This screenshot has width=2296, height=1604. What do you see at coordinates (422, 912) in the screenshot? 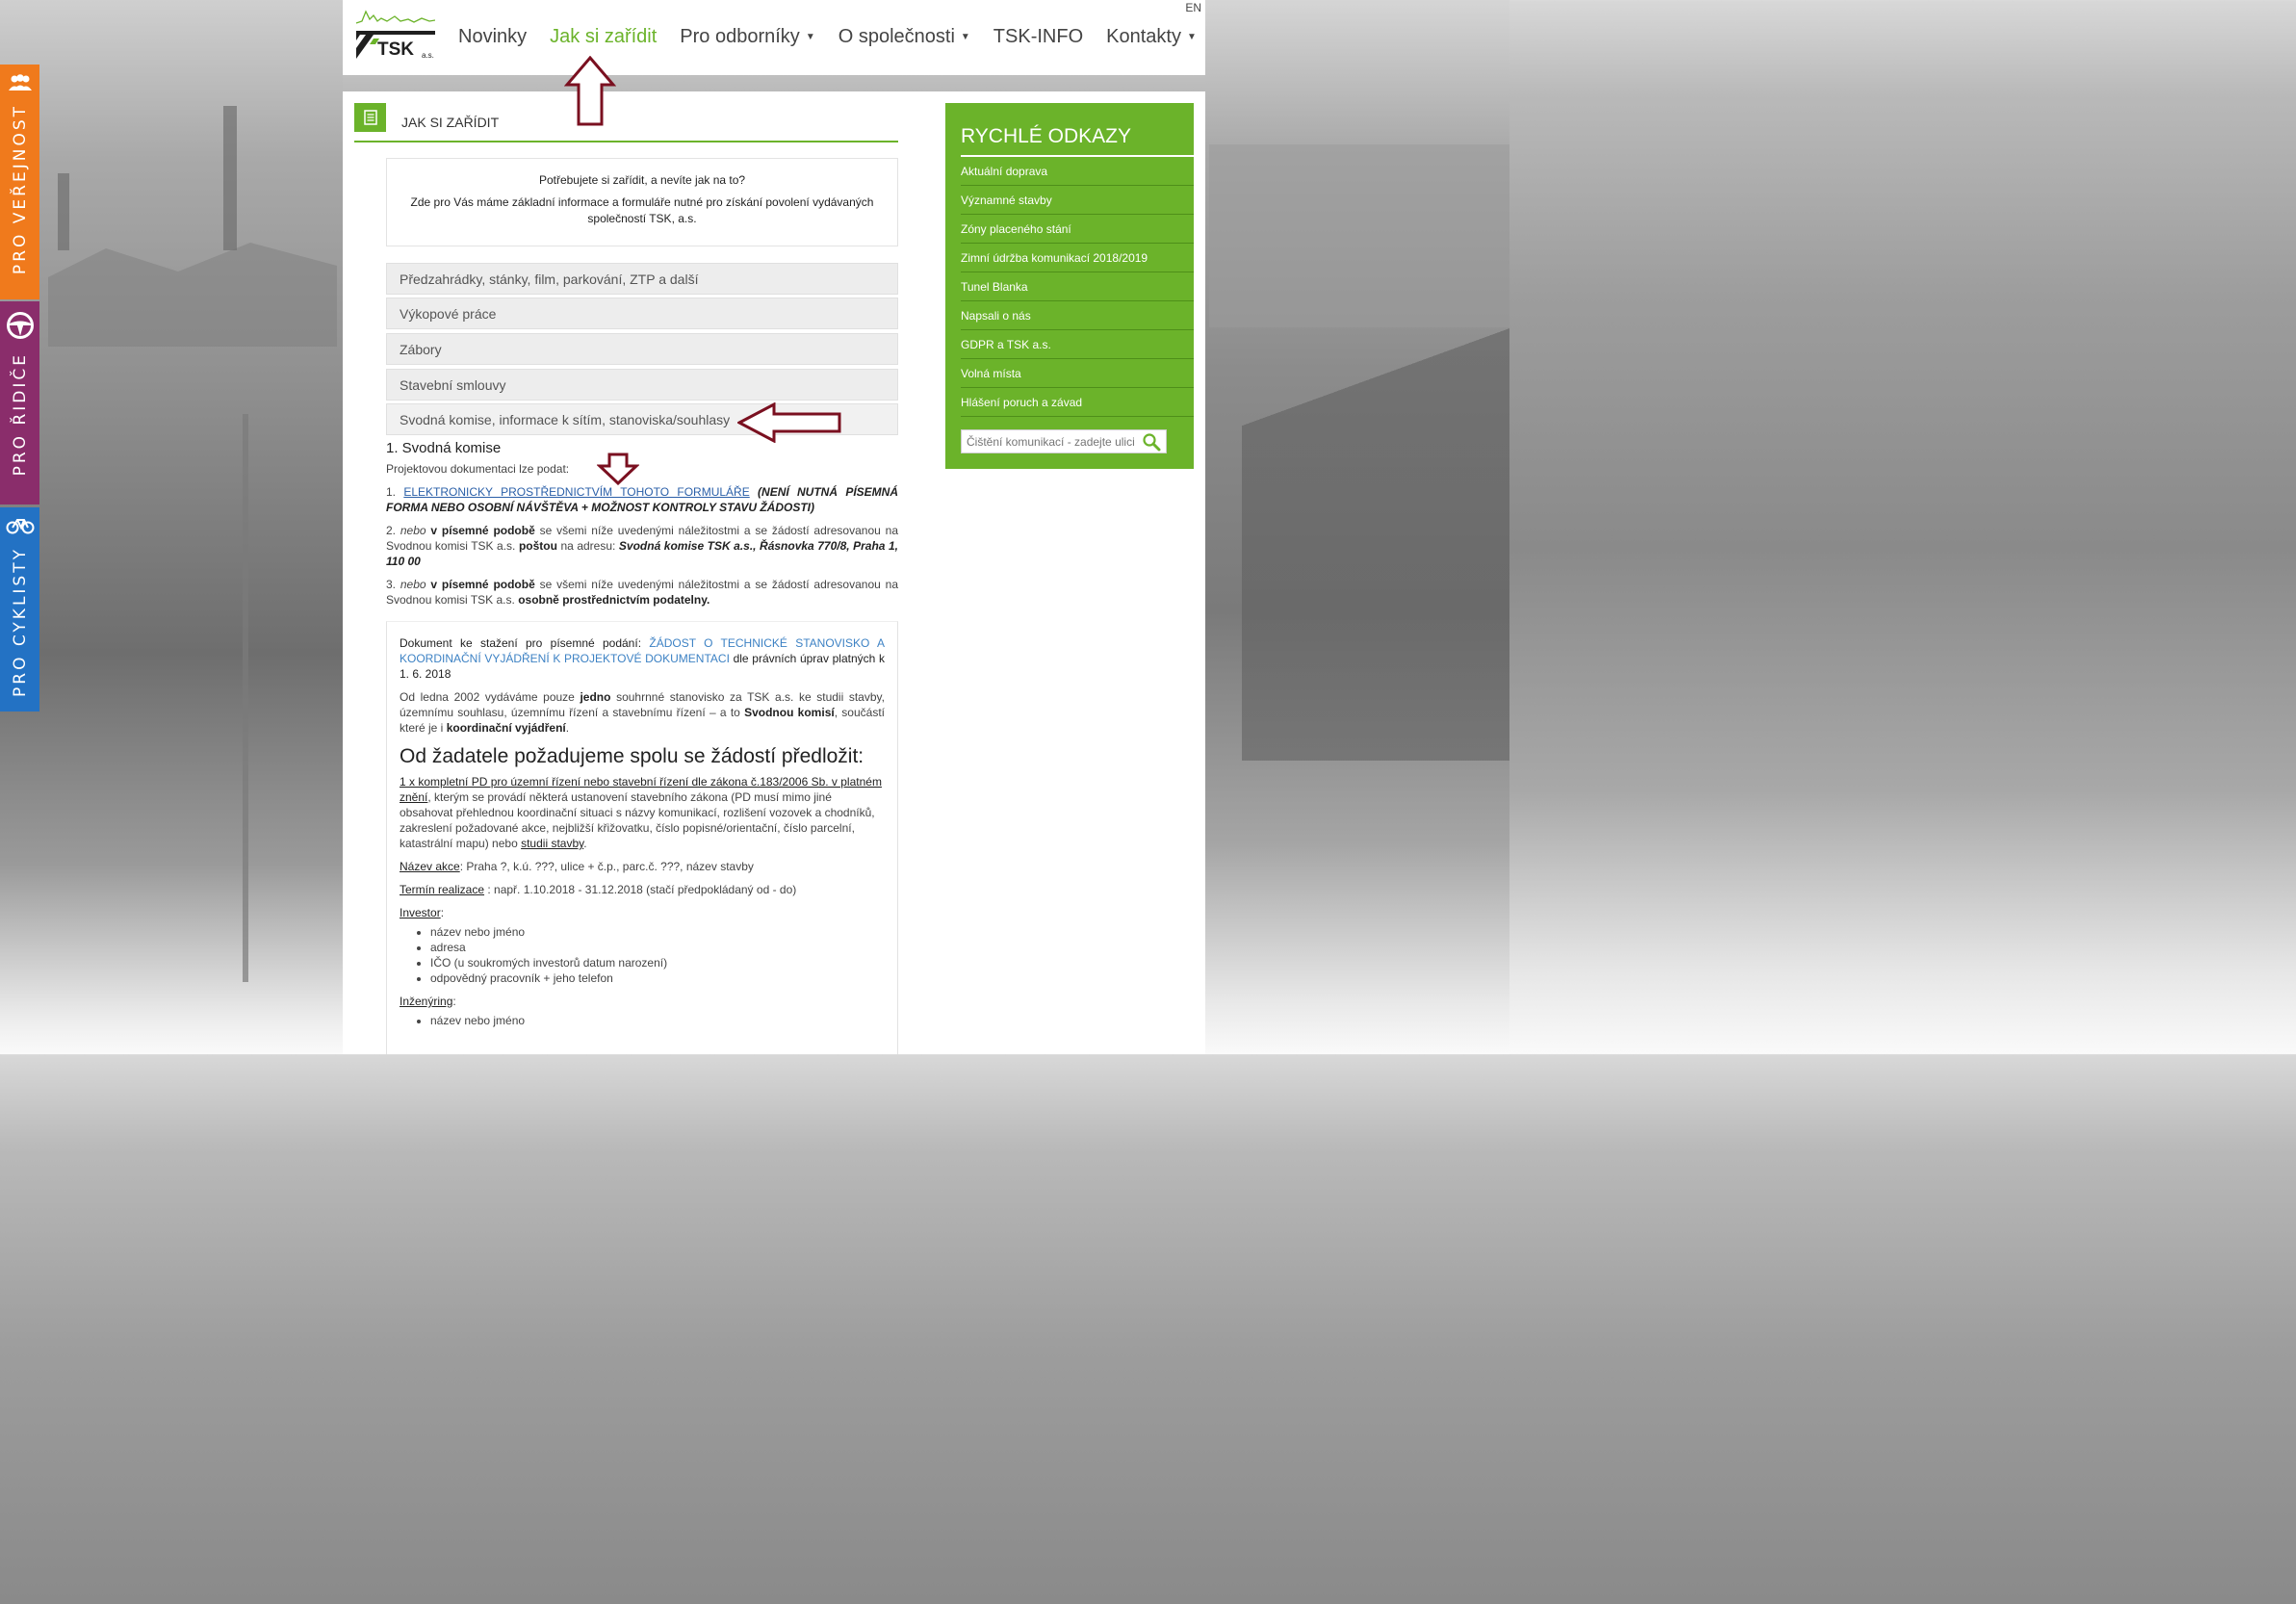
I see `investor-label: Investor:` at bounding box center [422, 912].